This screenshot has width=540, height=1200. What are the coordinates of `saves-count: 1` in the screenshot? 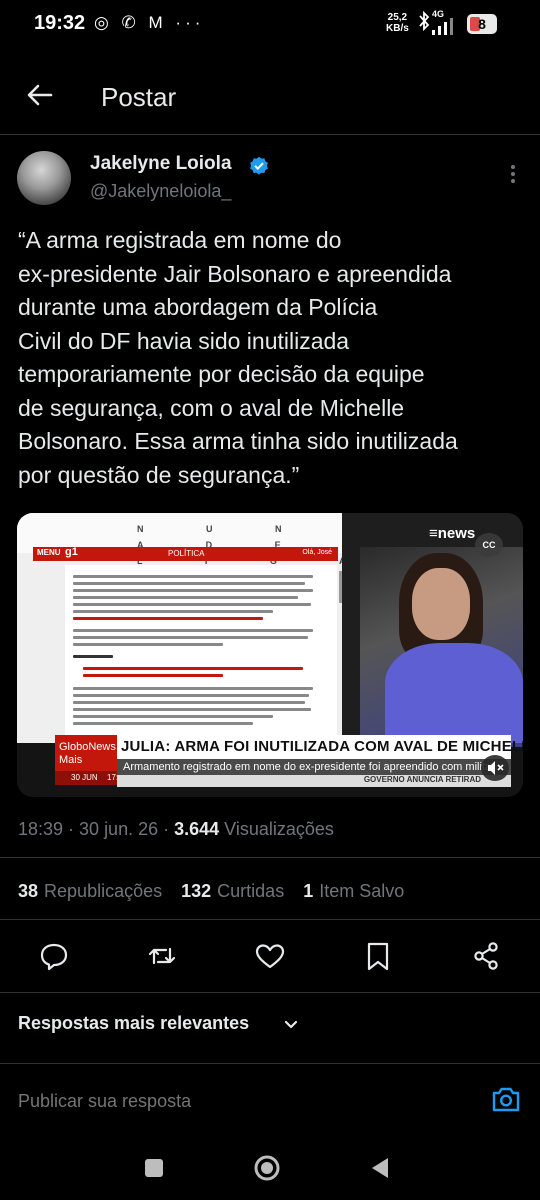 It's located at (308, 891).